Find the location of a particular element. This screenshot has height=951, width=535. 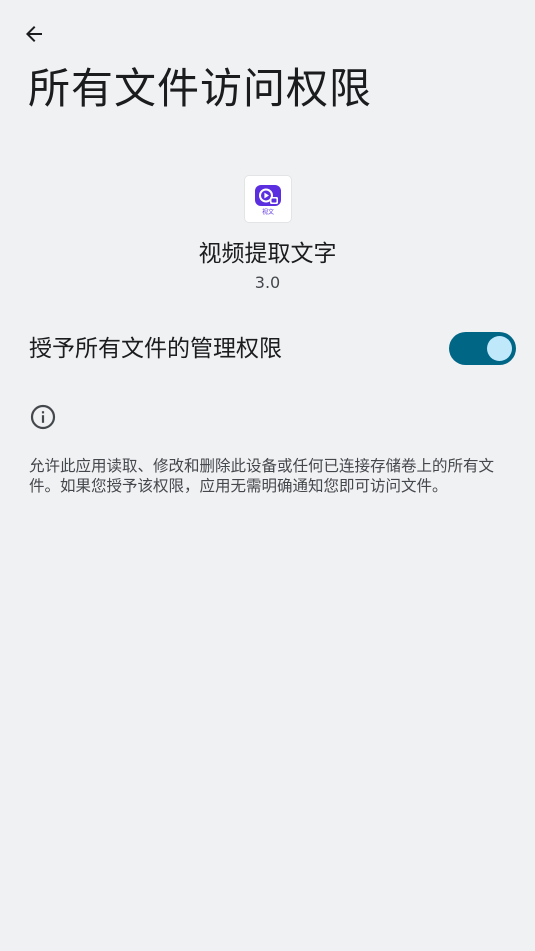

arrow-back-icon is located at coordinates (34, 34).